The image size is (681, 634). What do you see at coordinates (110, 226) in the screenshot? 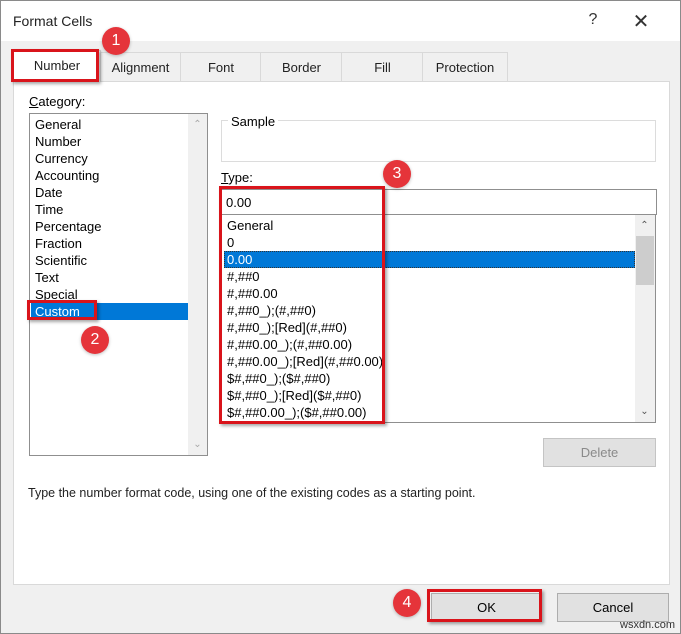
I see `category-item-percentage: Percentage` at bounding box center [110, 226].